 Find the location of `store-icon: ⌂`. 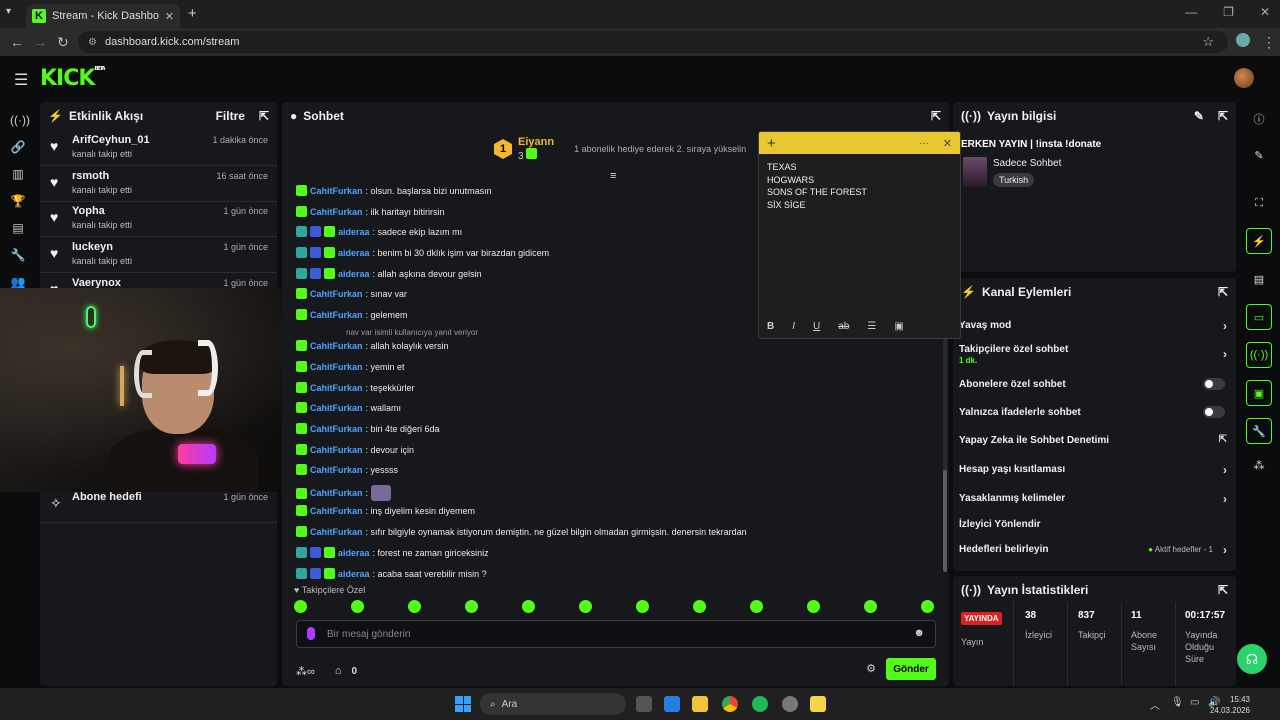

store-icon: ⌂ is located at coordinates (338, 671).